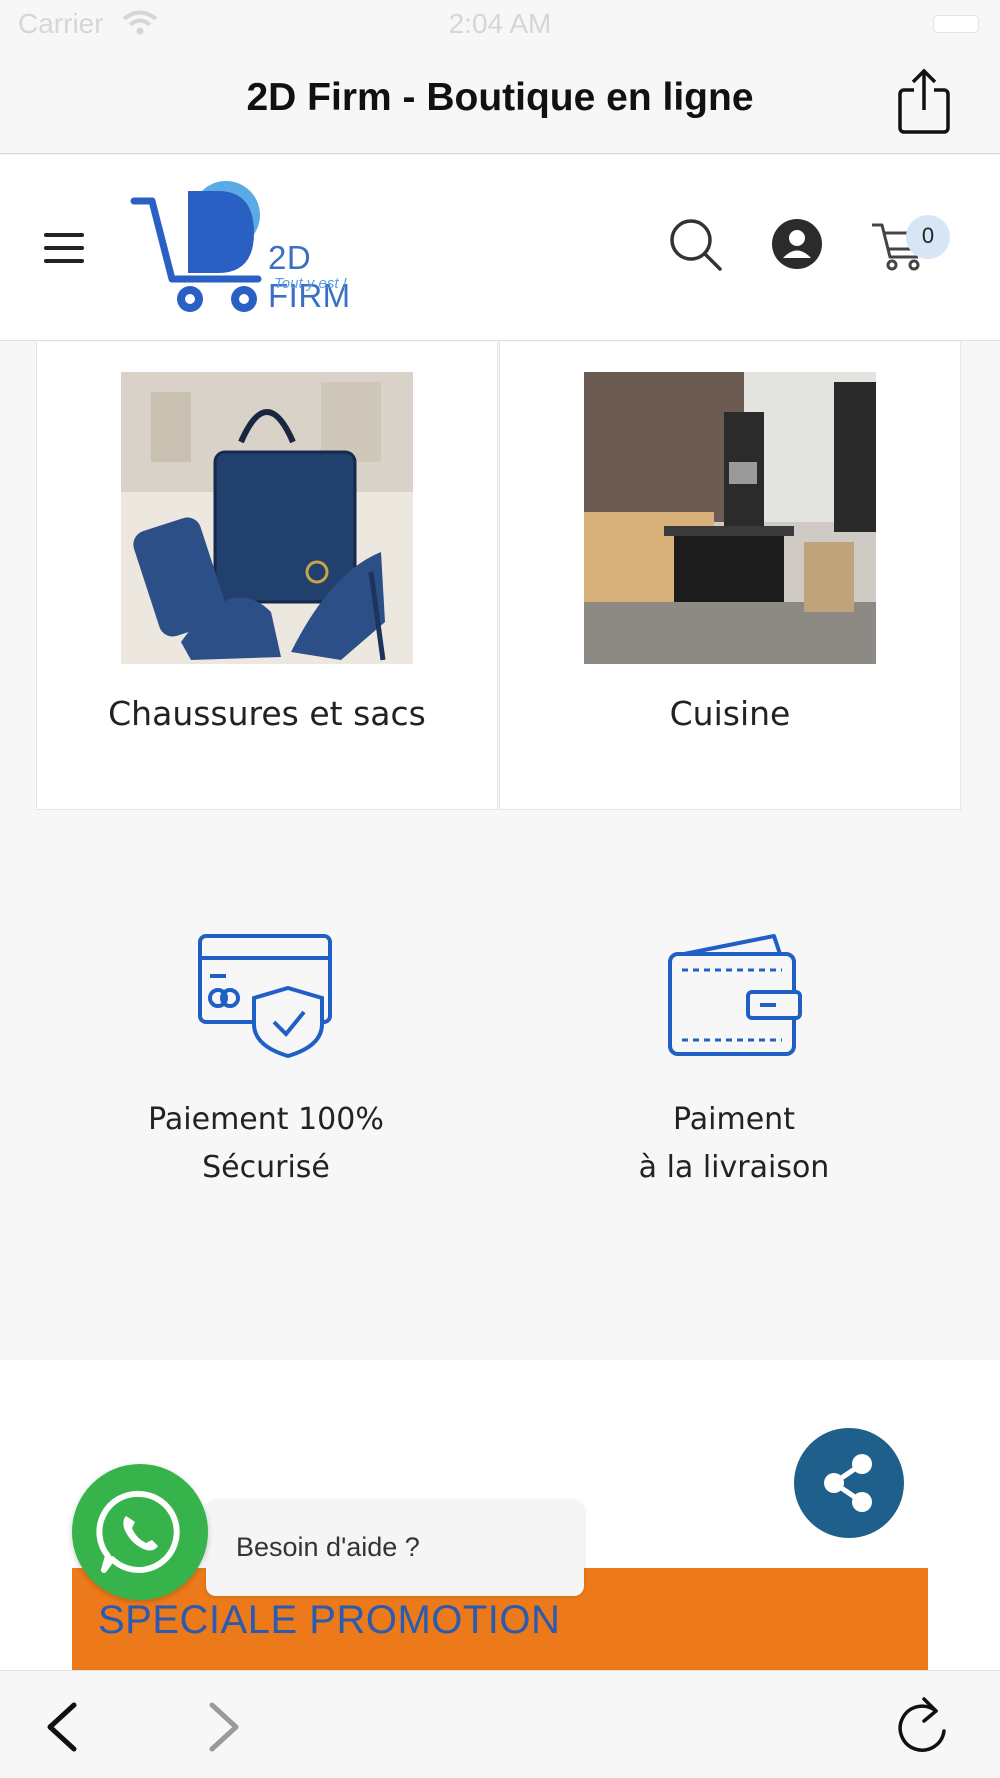  What do you see at coordinates (310, 283) in the screenshot?
I see `logo-tagline: Tout y est !` at bounding box center [310, 283].